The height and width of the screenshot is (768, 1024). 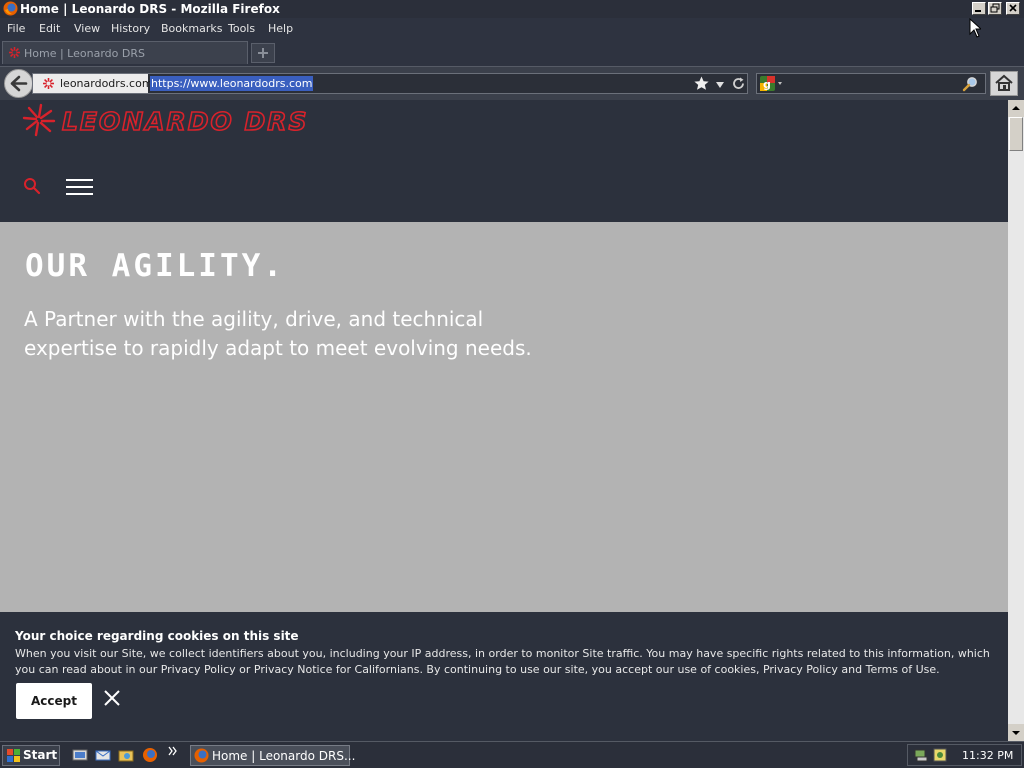 I want to click on firefox-icon, so click(x=10, y=8).